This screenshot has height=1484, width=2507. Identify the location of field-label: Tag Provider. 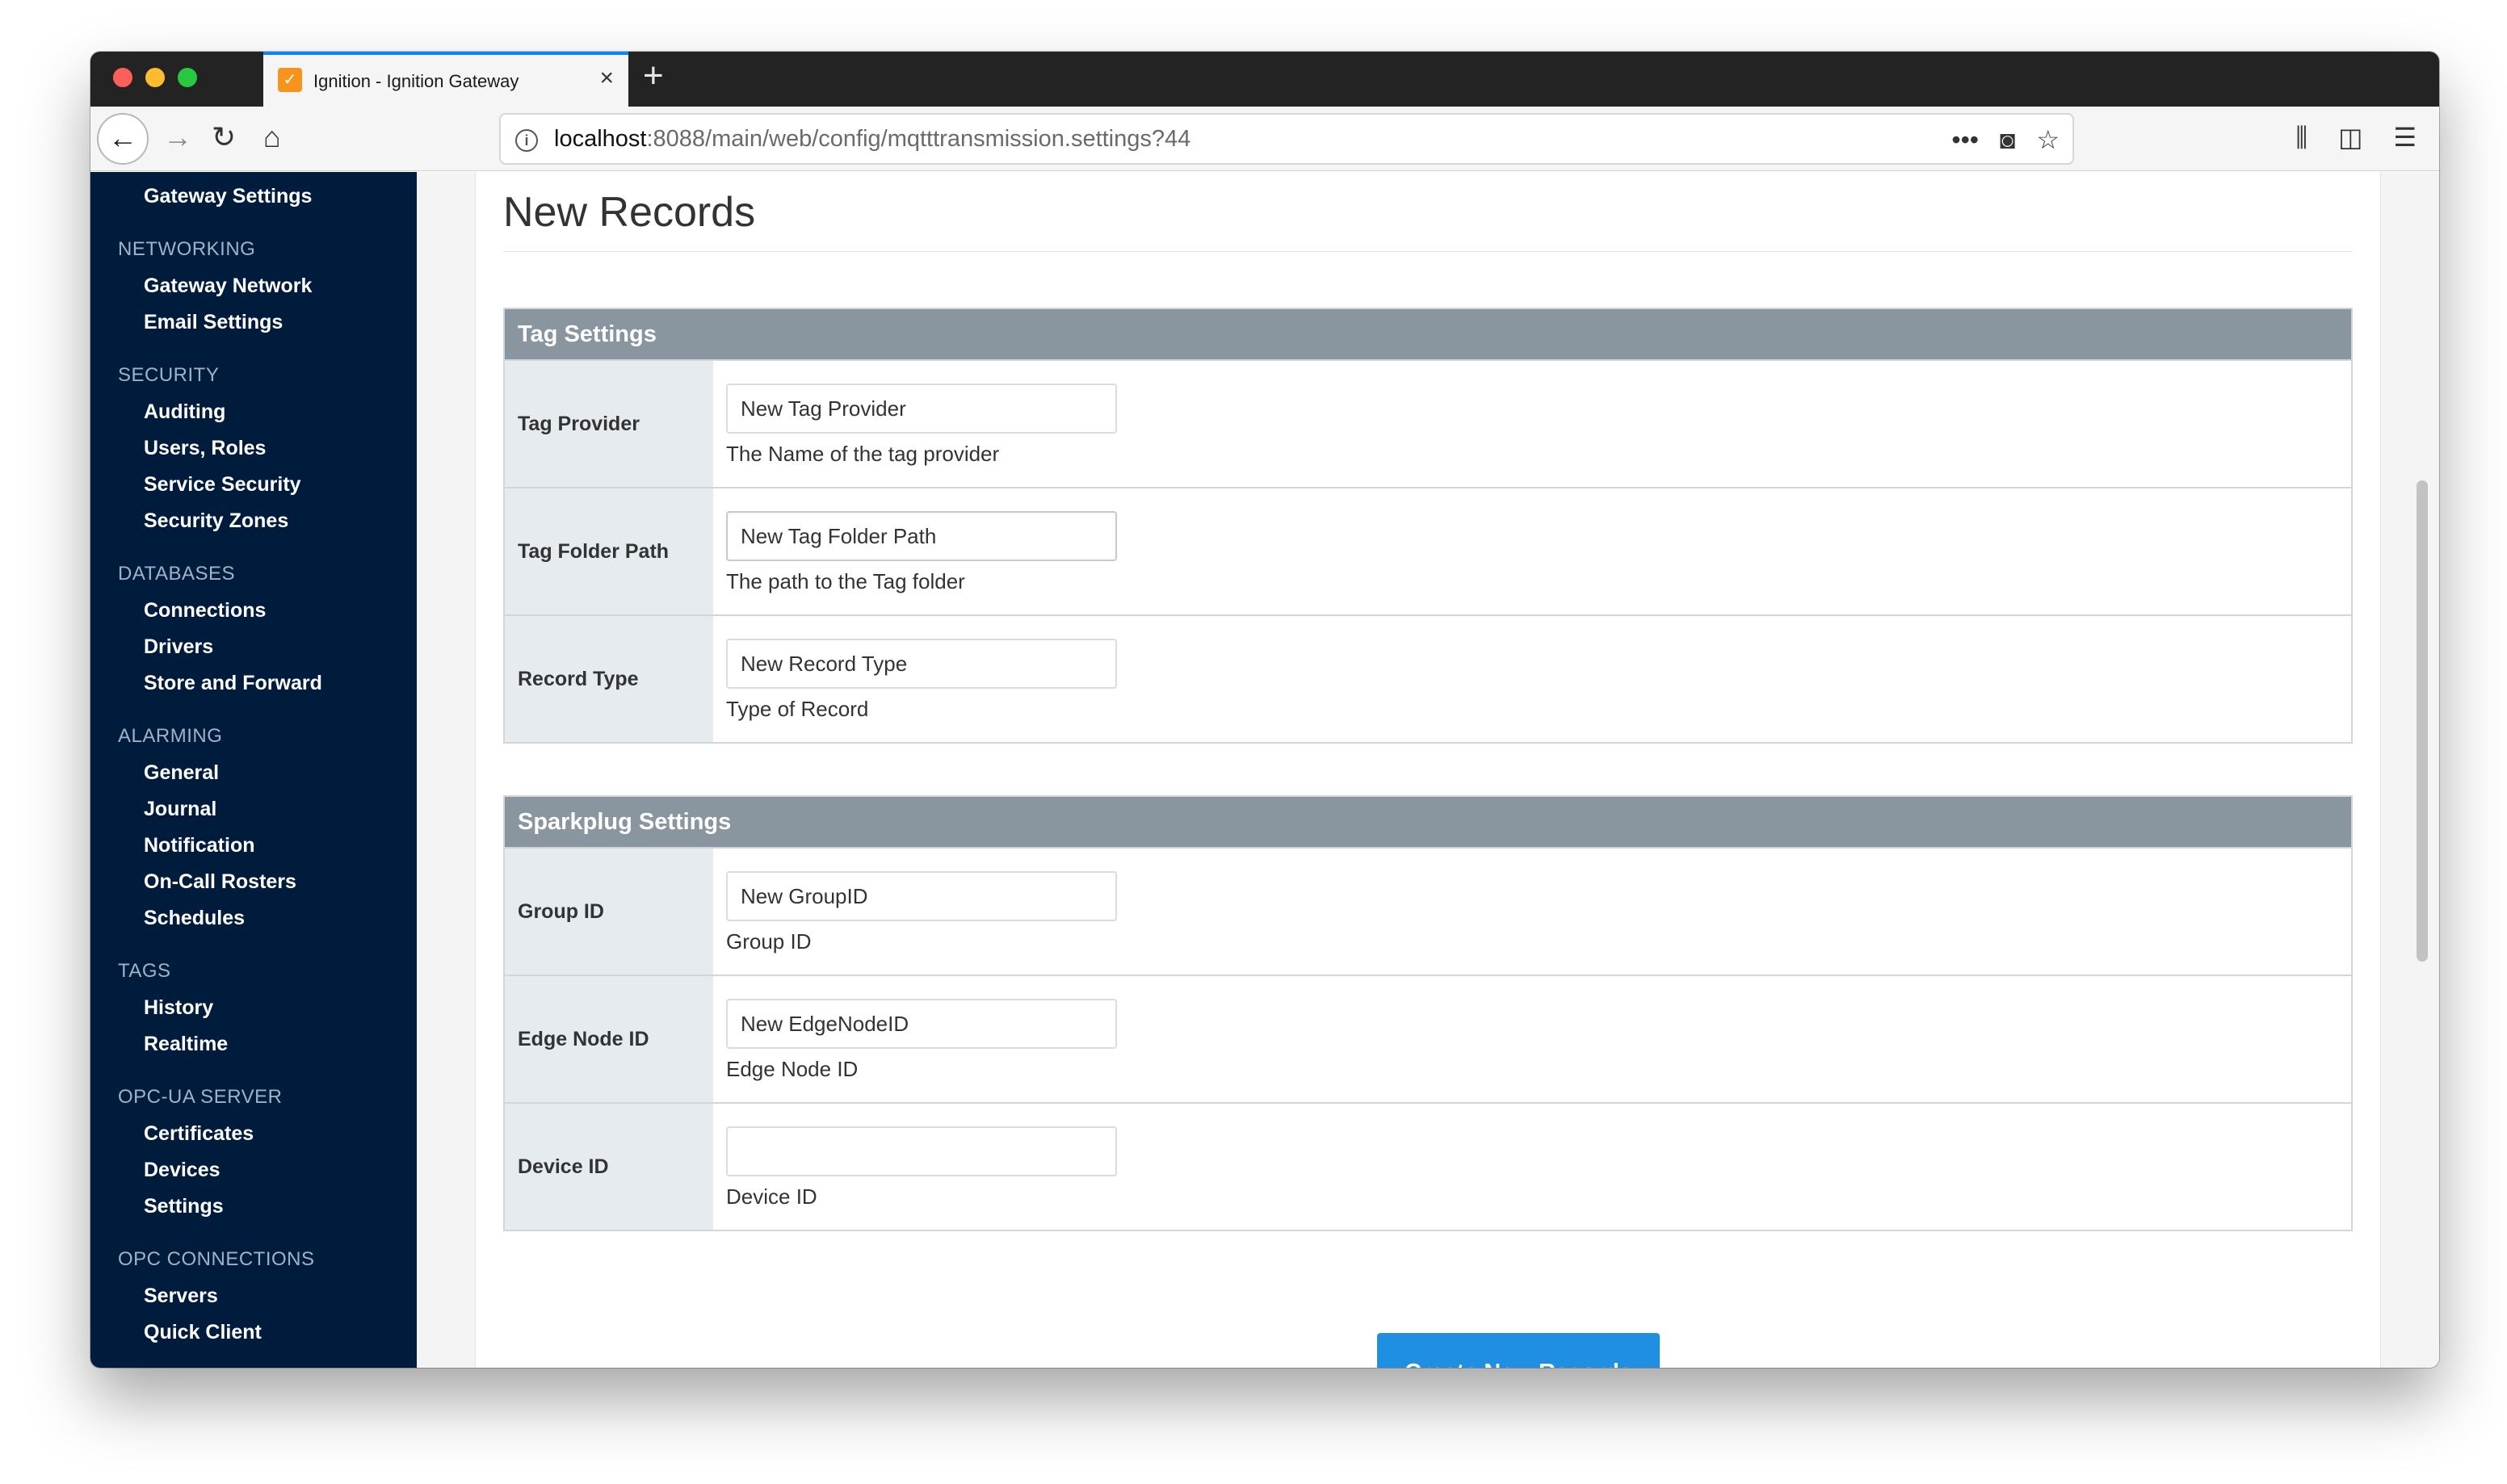
(609, 424).